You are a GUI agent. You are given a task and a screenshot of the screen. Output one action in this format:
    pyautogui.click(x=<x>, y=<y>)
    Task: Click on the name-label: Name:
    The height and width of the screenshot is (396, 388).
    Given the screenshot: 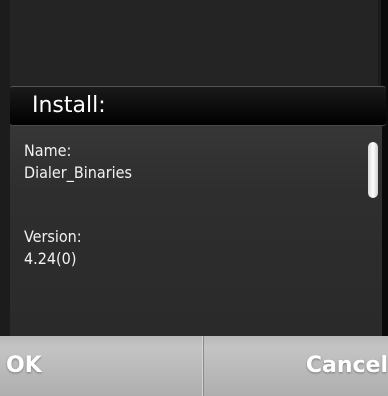 What is the action you would take?
    pyautogui.click(x=48, y=150)
    